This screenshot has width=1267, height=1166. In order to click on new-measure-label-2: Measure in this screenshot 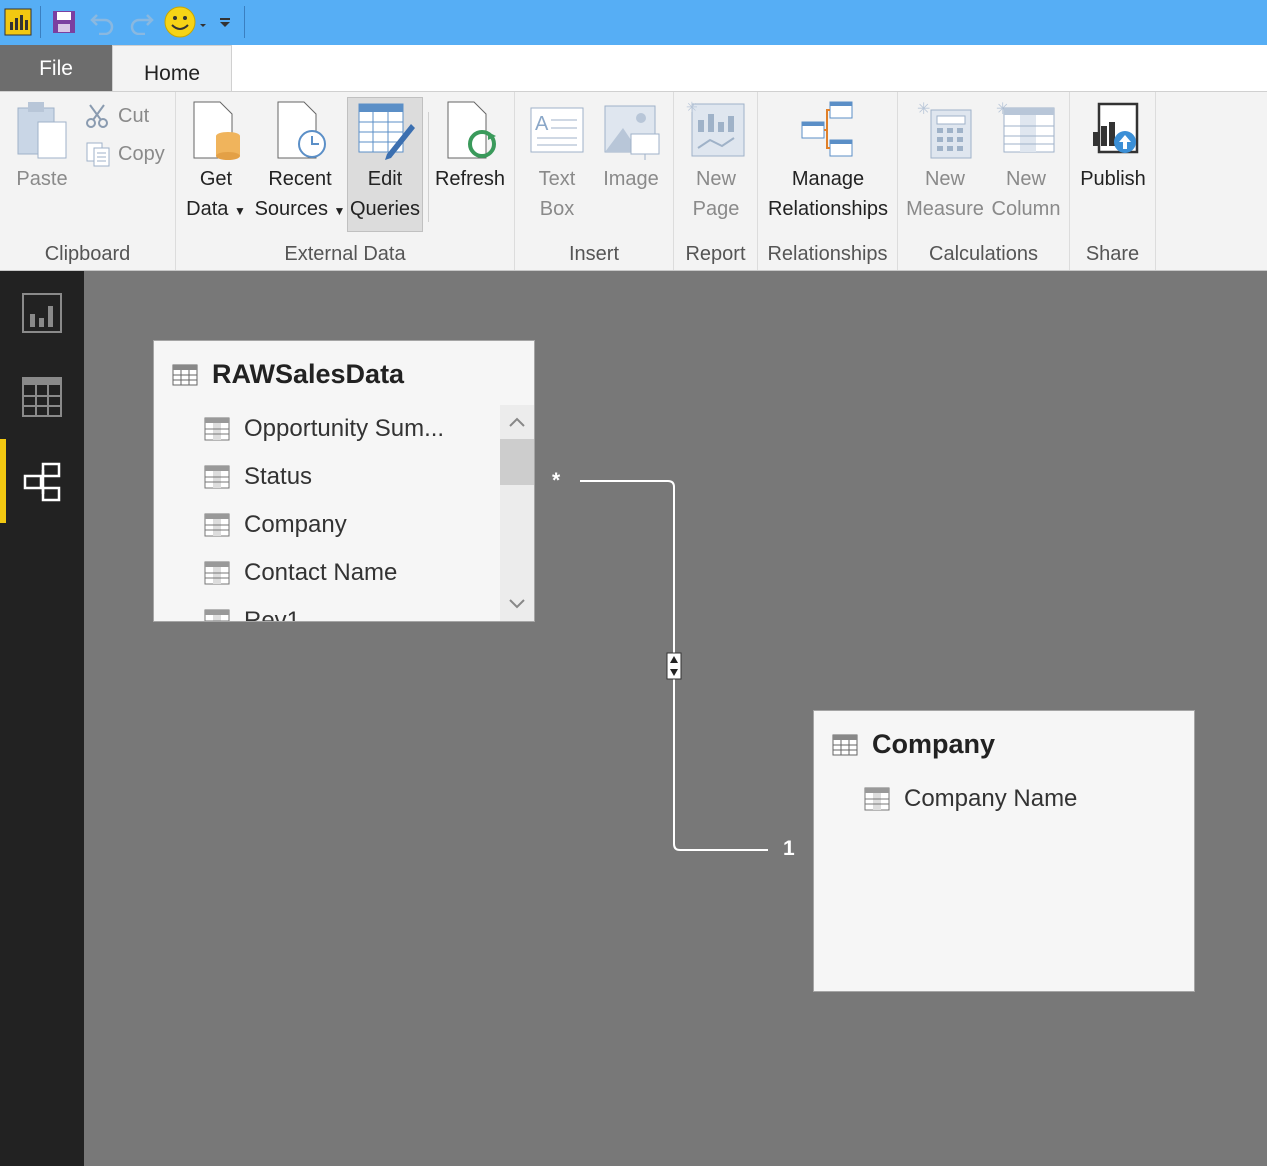, I will do `click(945, 209)`.